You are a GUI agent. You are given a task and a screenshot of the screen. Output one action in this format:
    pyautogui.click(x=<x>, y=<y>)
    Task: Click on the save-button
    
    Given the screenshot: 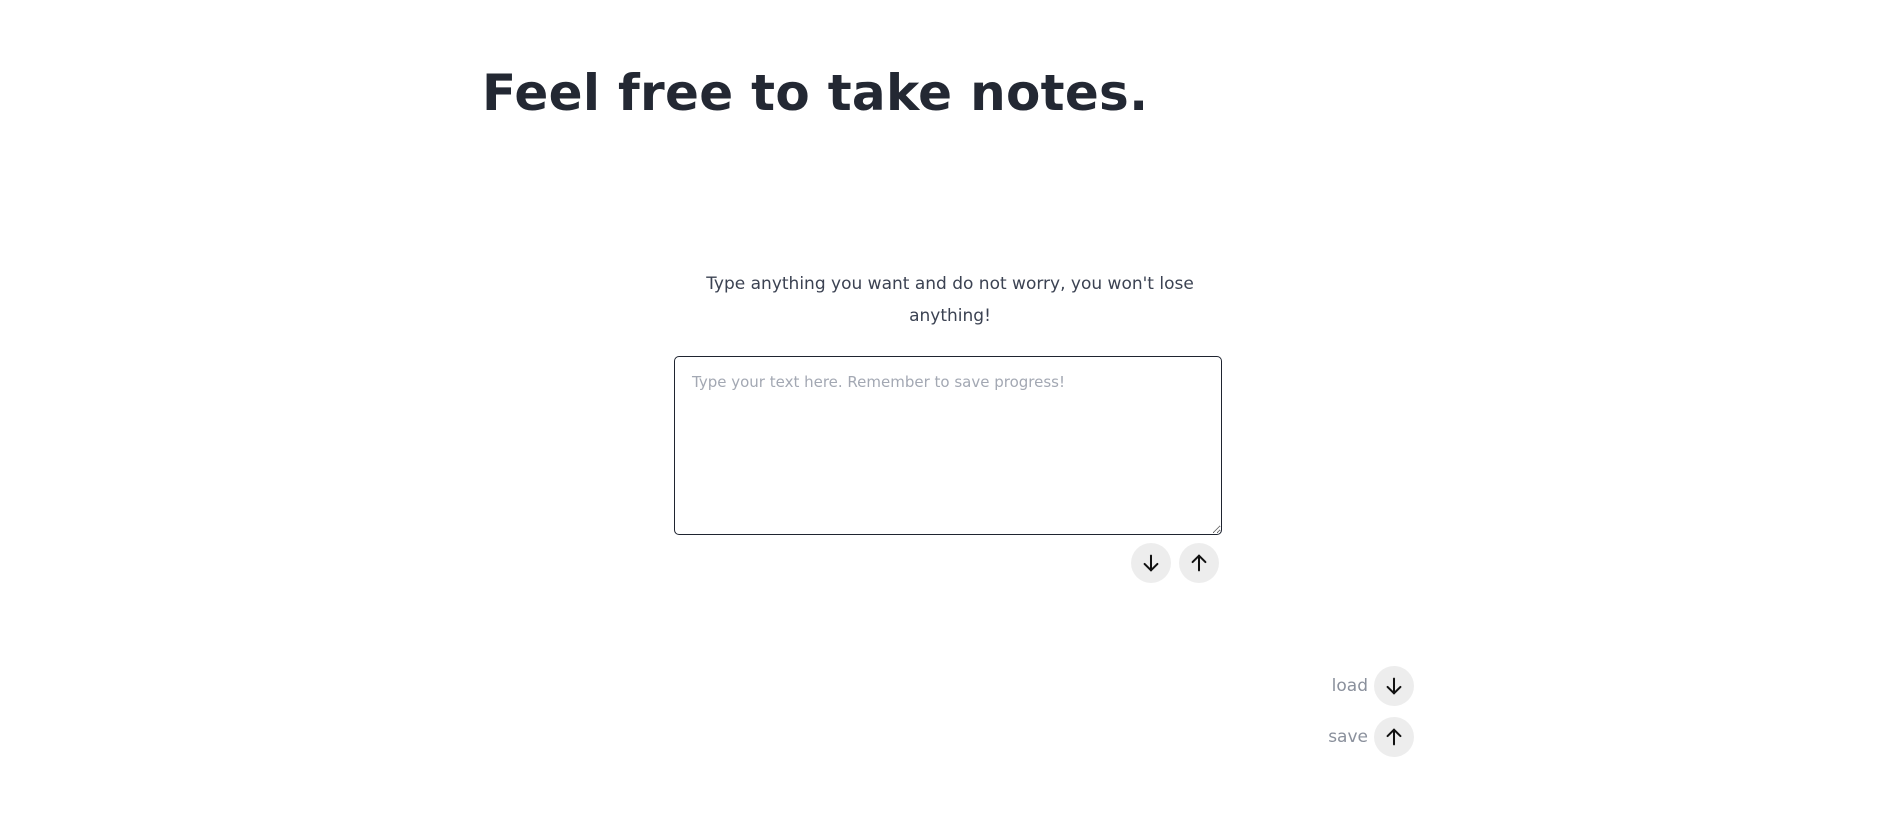 What is the action you would take?
    pyautogui.click(x=1199, y=563)
    